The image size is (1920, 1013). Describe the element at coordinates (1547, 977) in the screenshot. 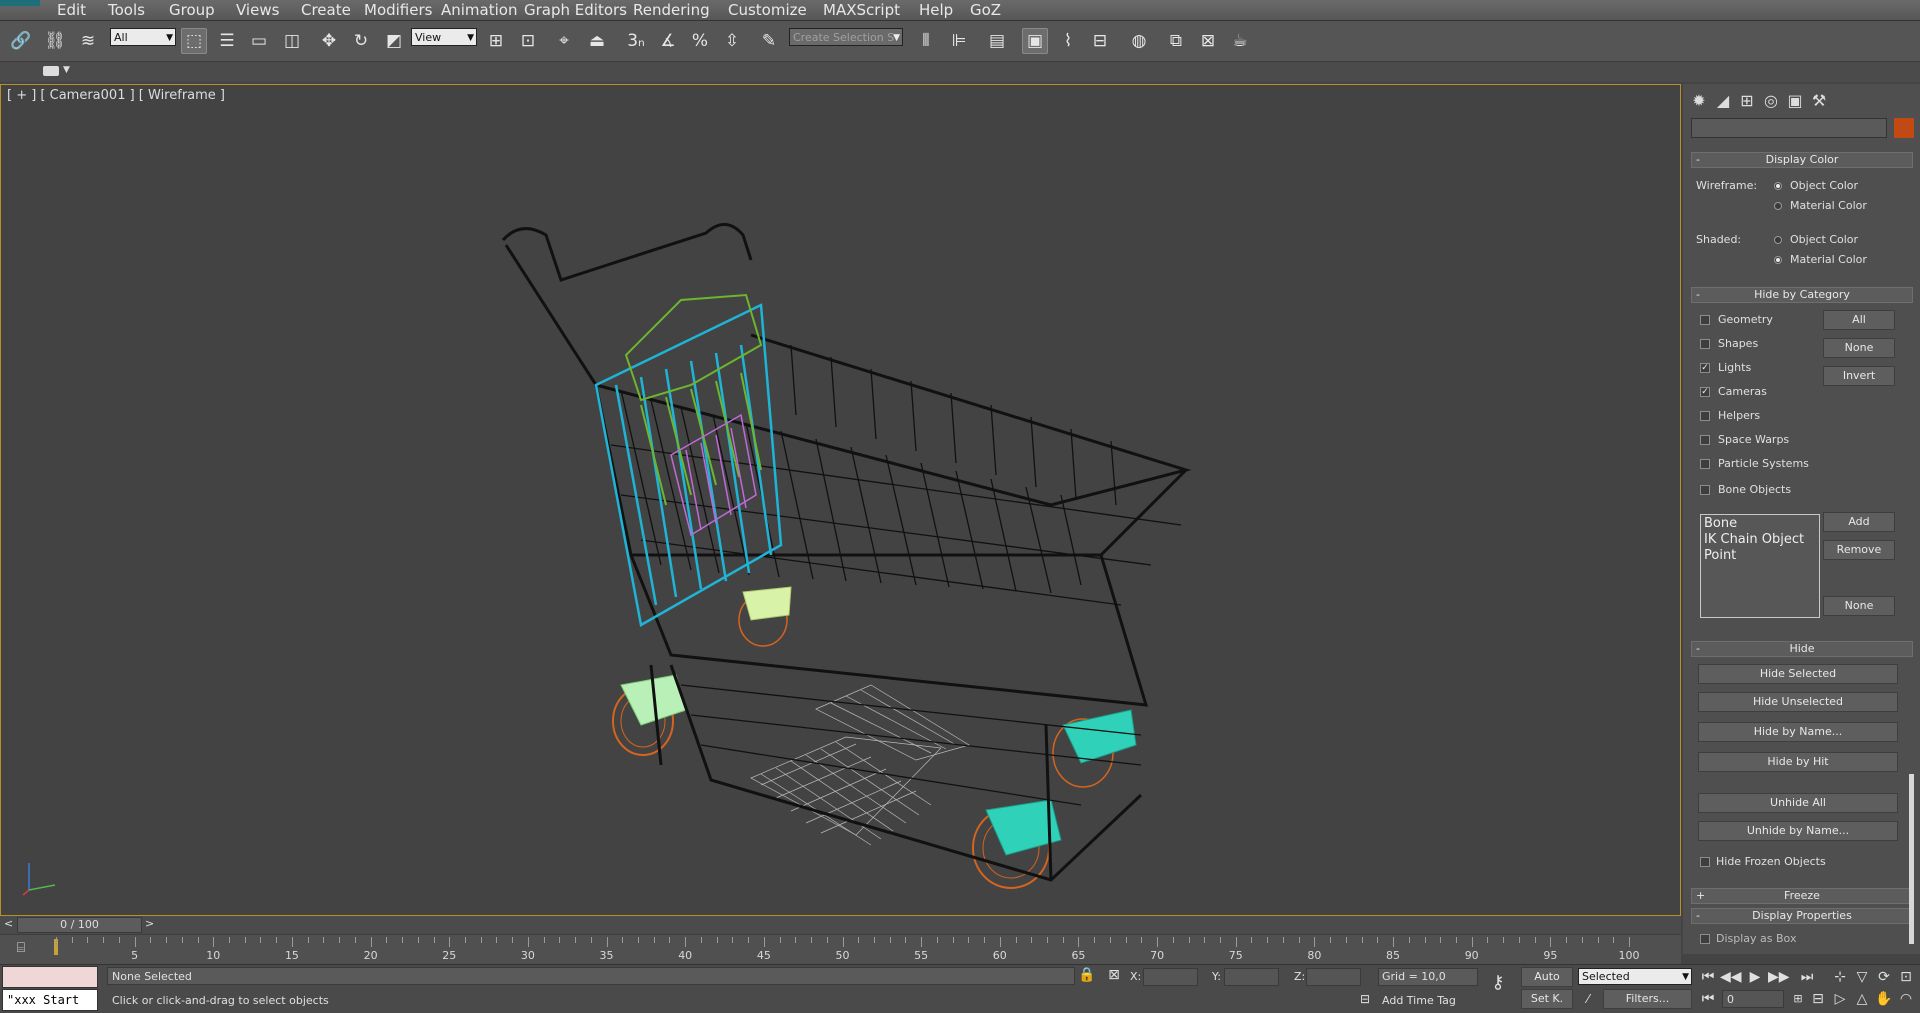

I see `auto-key-button: Auto` at that location.